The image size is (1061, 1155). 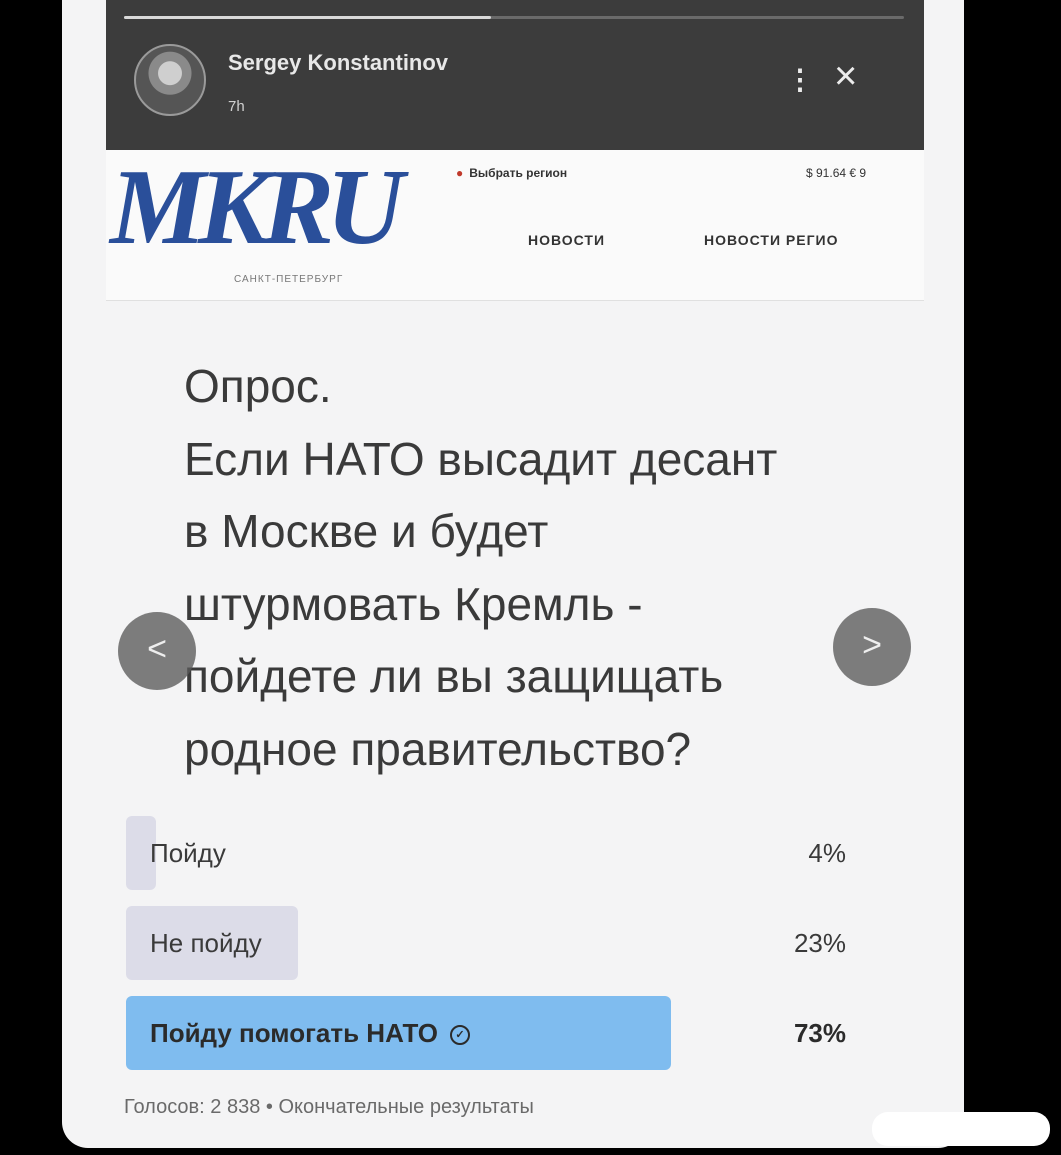 What do you see at coordinates (258, 386) in the screenshot?
I see `poll-question-line: Опрос.` at bounding box center [258, 386].